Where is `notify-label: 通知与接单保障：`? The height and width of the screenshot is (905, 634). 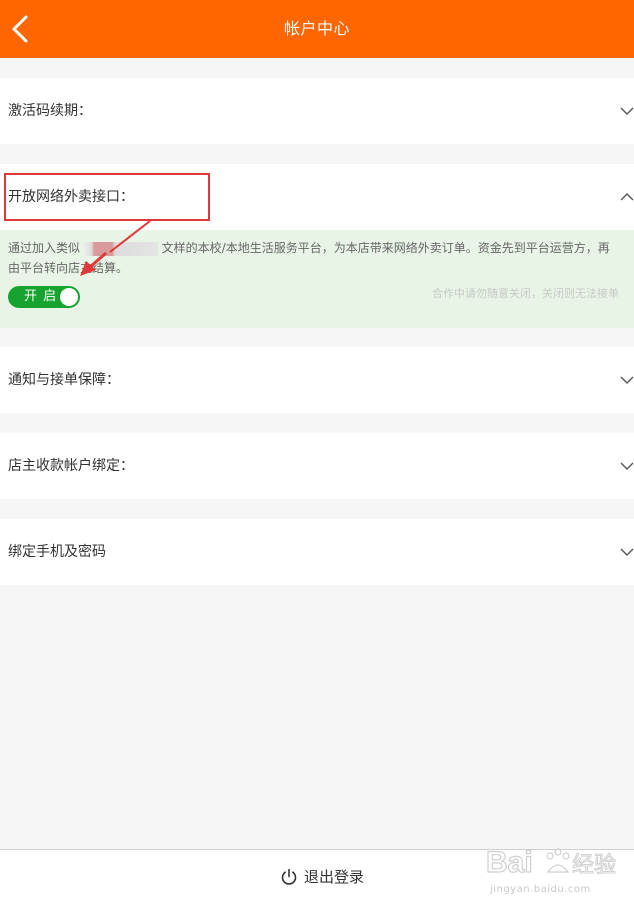
notify-label: 通知与接单保障： is located at coordinates (64, 380).